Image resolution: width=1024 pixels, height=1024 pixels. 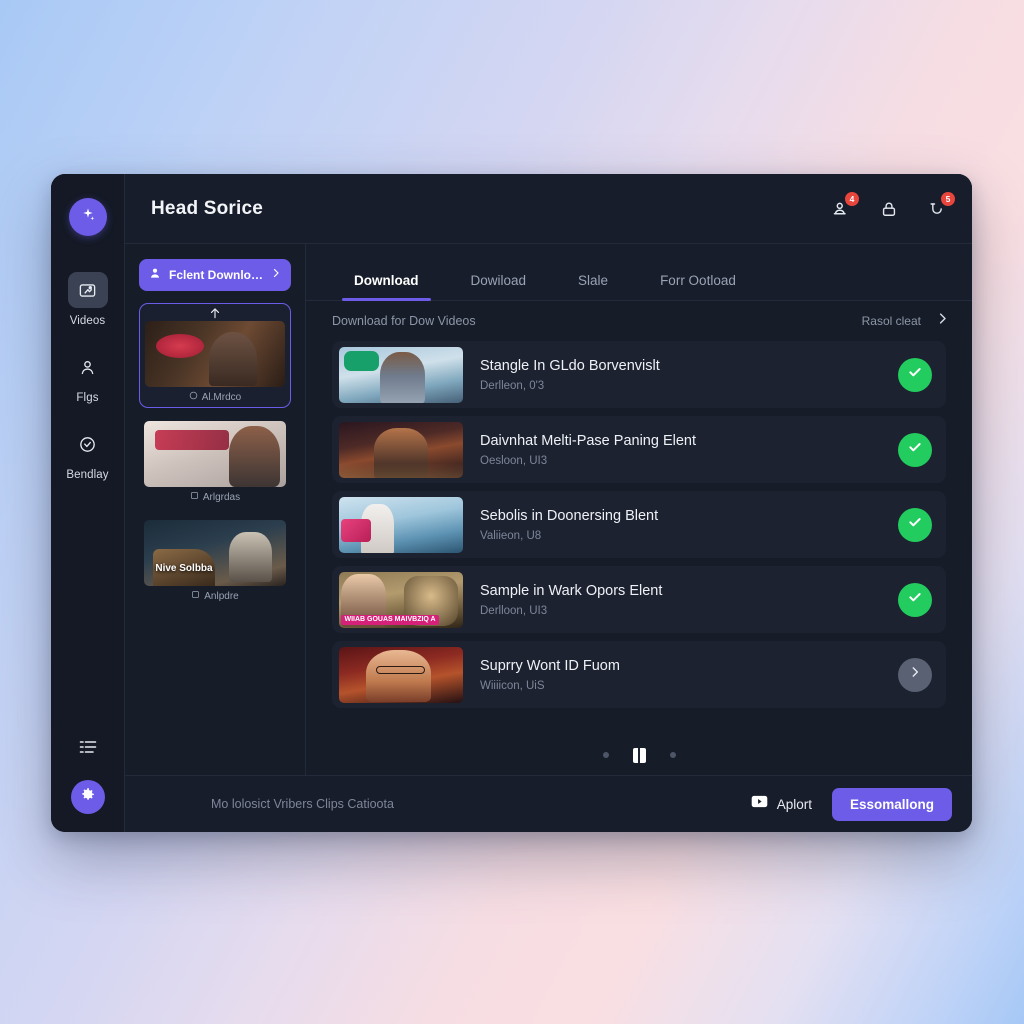 I want to click on sidebar-item-videos: Videos, so click(x=87, y=299).